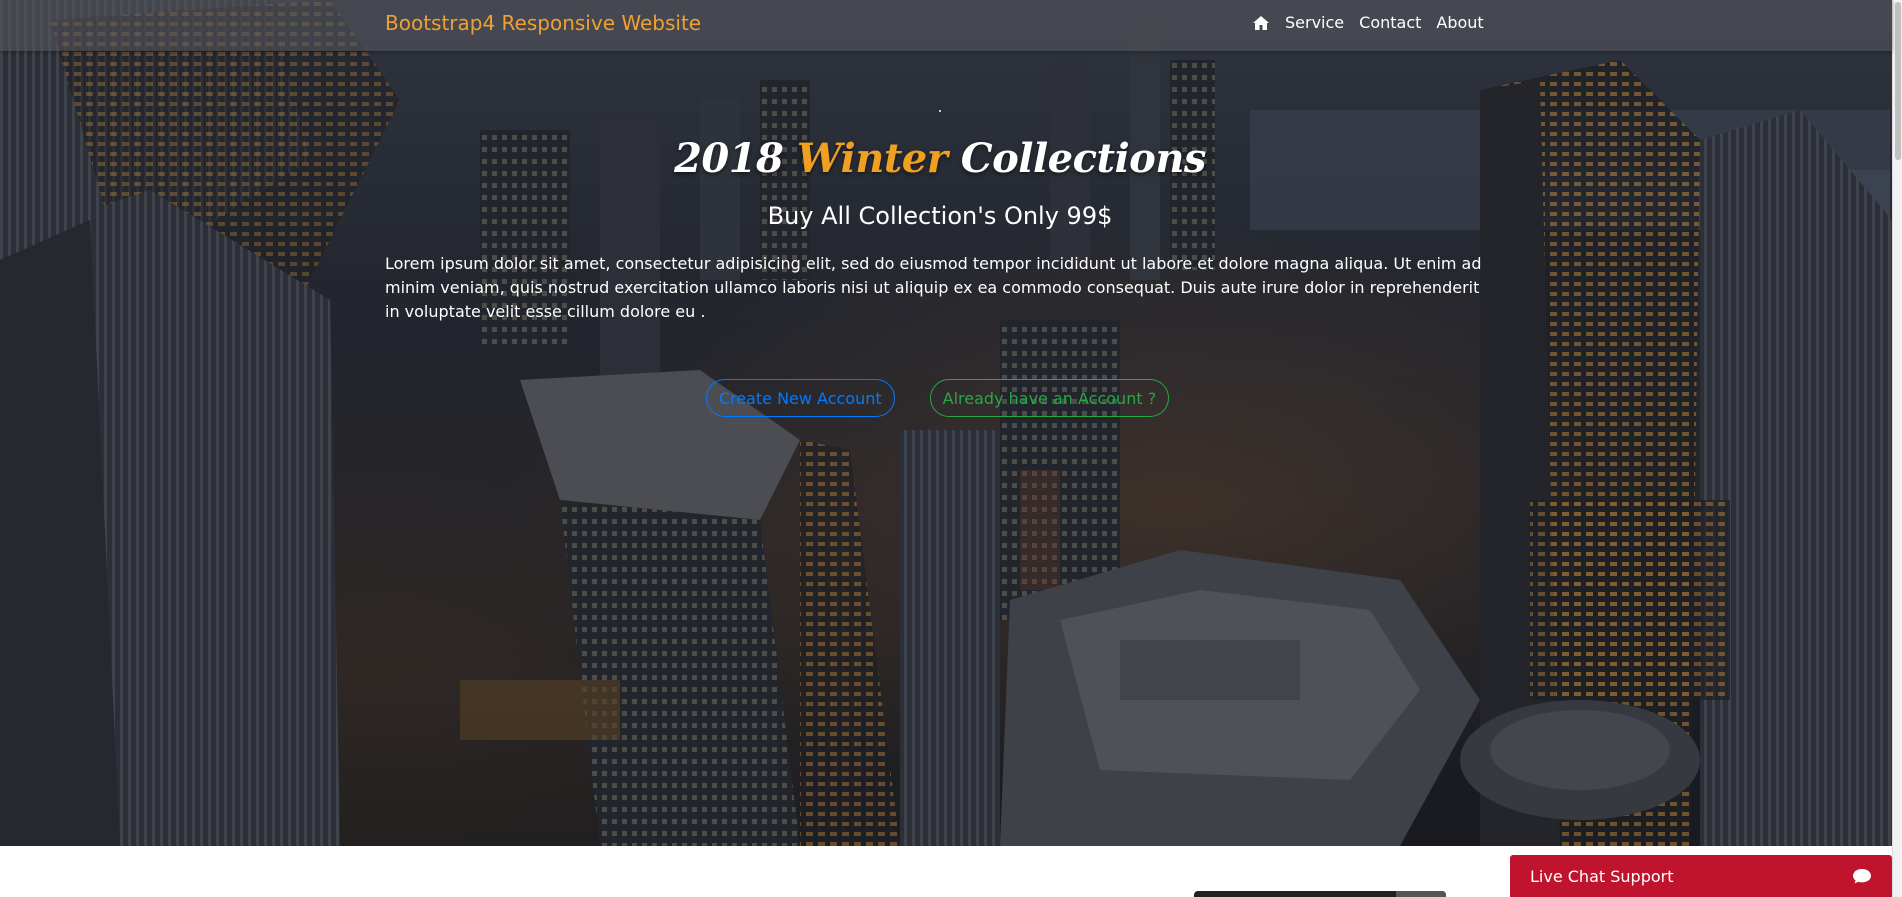 This screenshot has width=1902, height=897. I want to click on hero-subtitle: Buy All Collection's Only 99$, so click(940, 216).